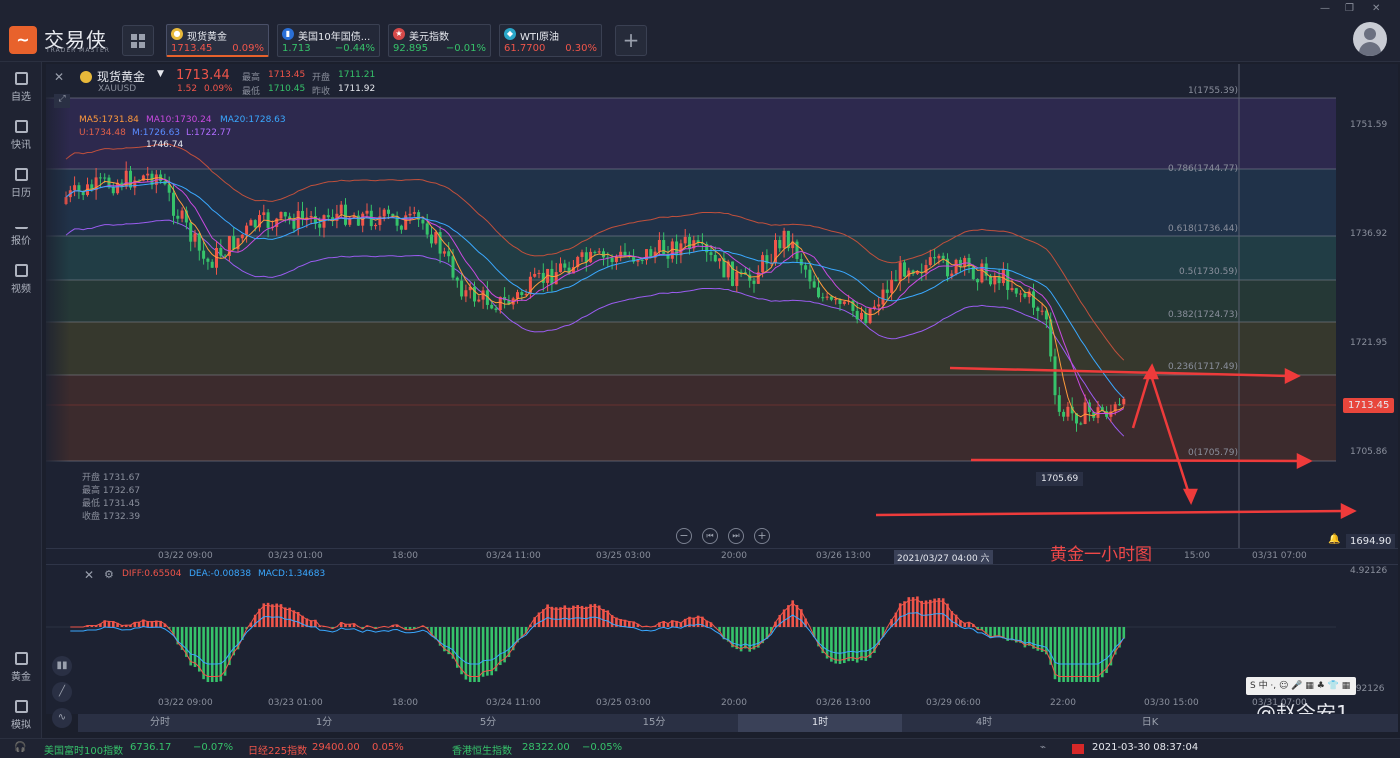 This screenshot has height=758, width=1400. Describe the element at coordinates (207, 37) in the screenshot. I see `ticker-name: 现货黄金` at that location.